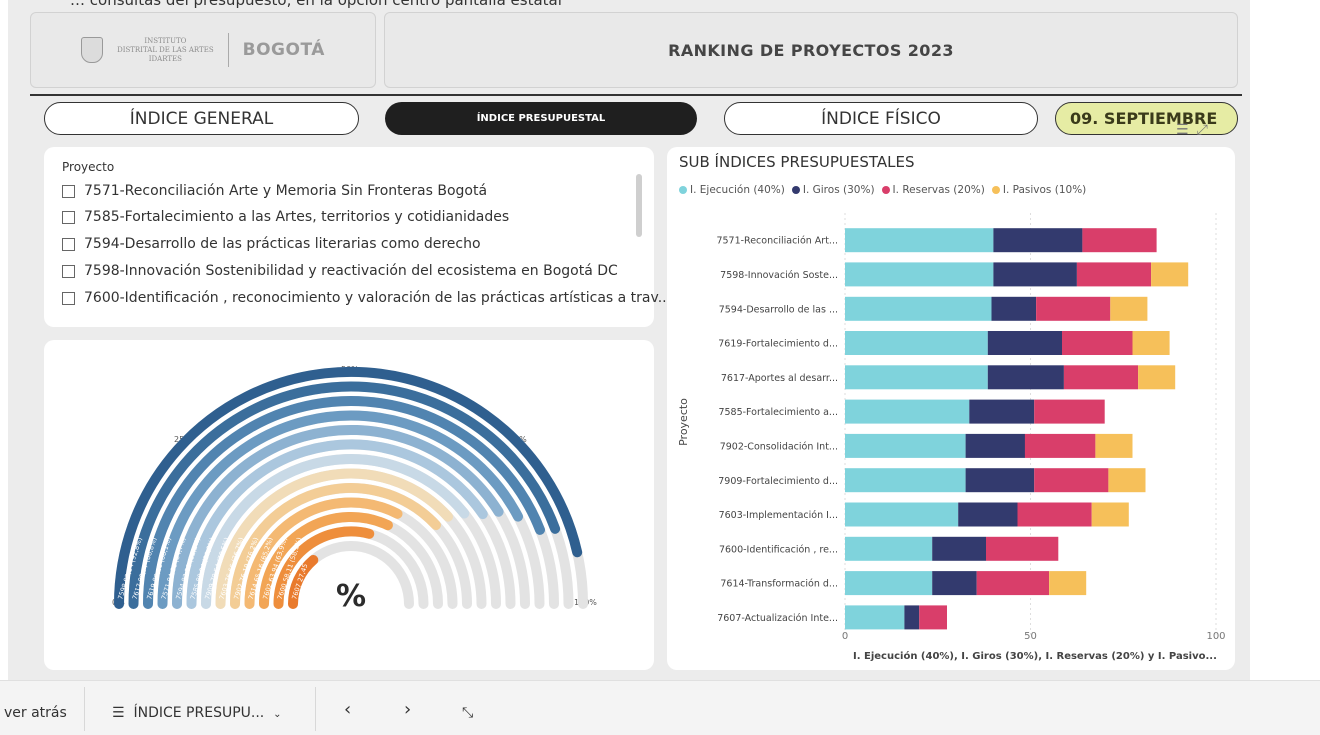 The width and height of the screenshot is (1320, 735). What do you see at coordinates (660, 707) in the screenshot?
I see `report-navigation-bar: ver atrás ☰ ÍNDICE PRESUPU... ⌄ ‹ › ⤡` at bounding box center [660, 707].